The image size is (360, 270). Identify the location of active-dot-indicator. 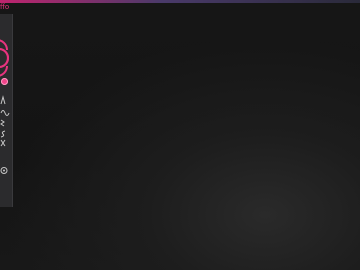
(4, 81).